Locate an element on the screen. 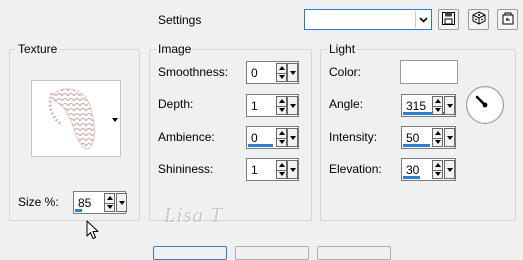  intensity-stepper is located at coordinates (437, 137).